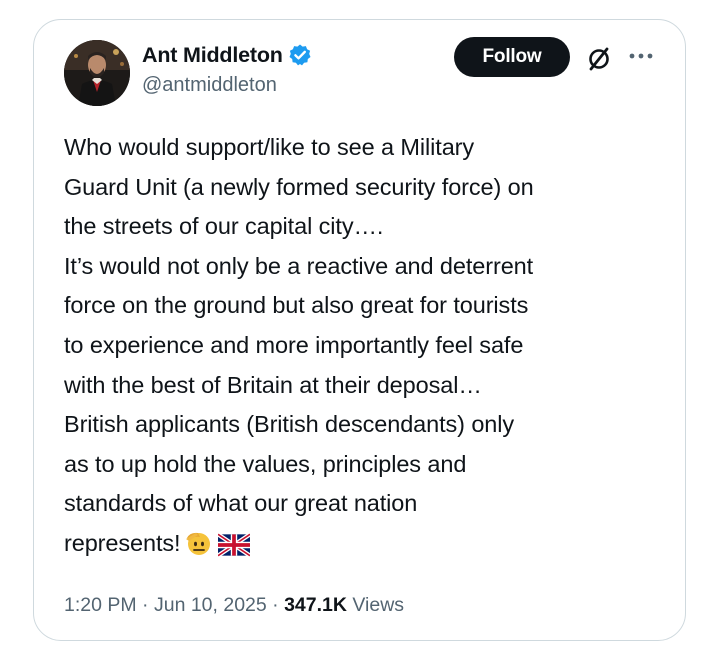  What do you see at coordinates (199, 549) in the screenshot?
I see `saluting-face-emoji-icon` at bounding box center [199, 549].